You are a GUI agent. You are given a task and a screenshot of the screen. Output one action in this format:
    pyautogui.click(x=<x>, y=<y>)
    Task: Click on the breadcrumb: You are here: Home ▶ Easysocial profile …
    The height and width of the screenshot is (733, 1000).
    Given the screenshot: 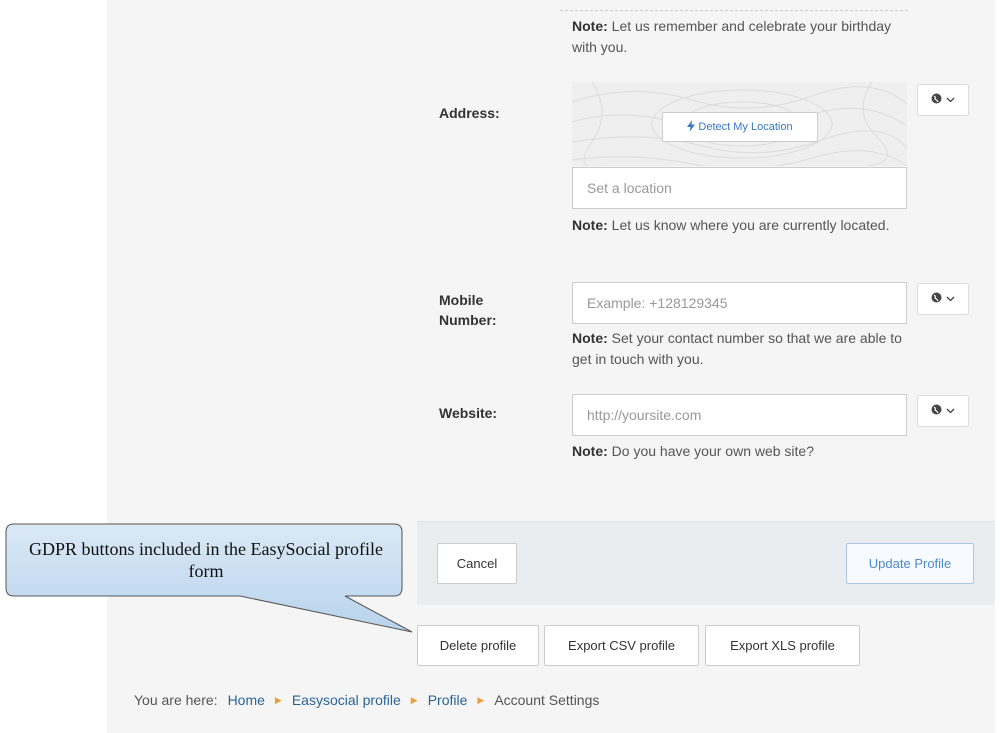 What is the action you would take?
    pyautogui.click(x=366, y=700)
    